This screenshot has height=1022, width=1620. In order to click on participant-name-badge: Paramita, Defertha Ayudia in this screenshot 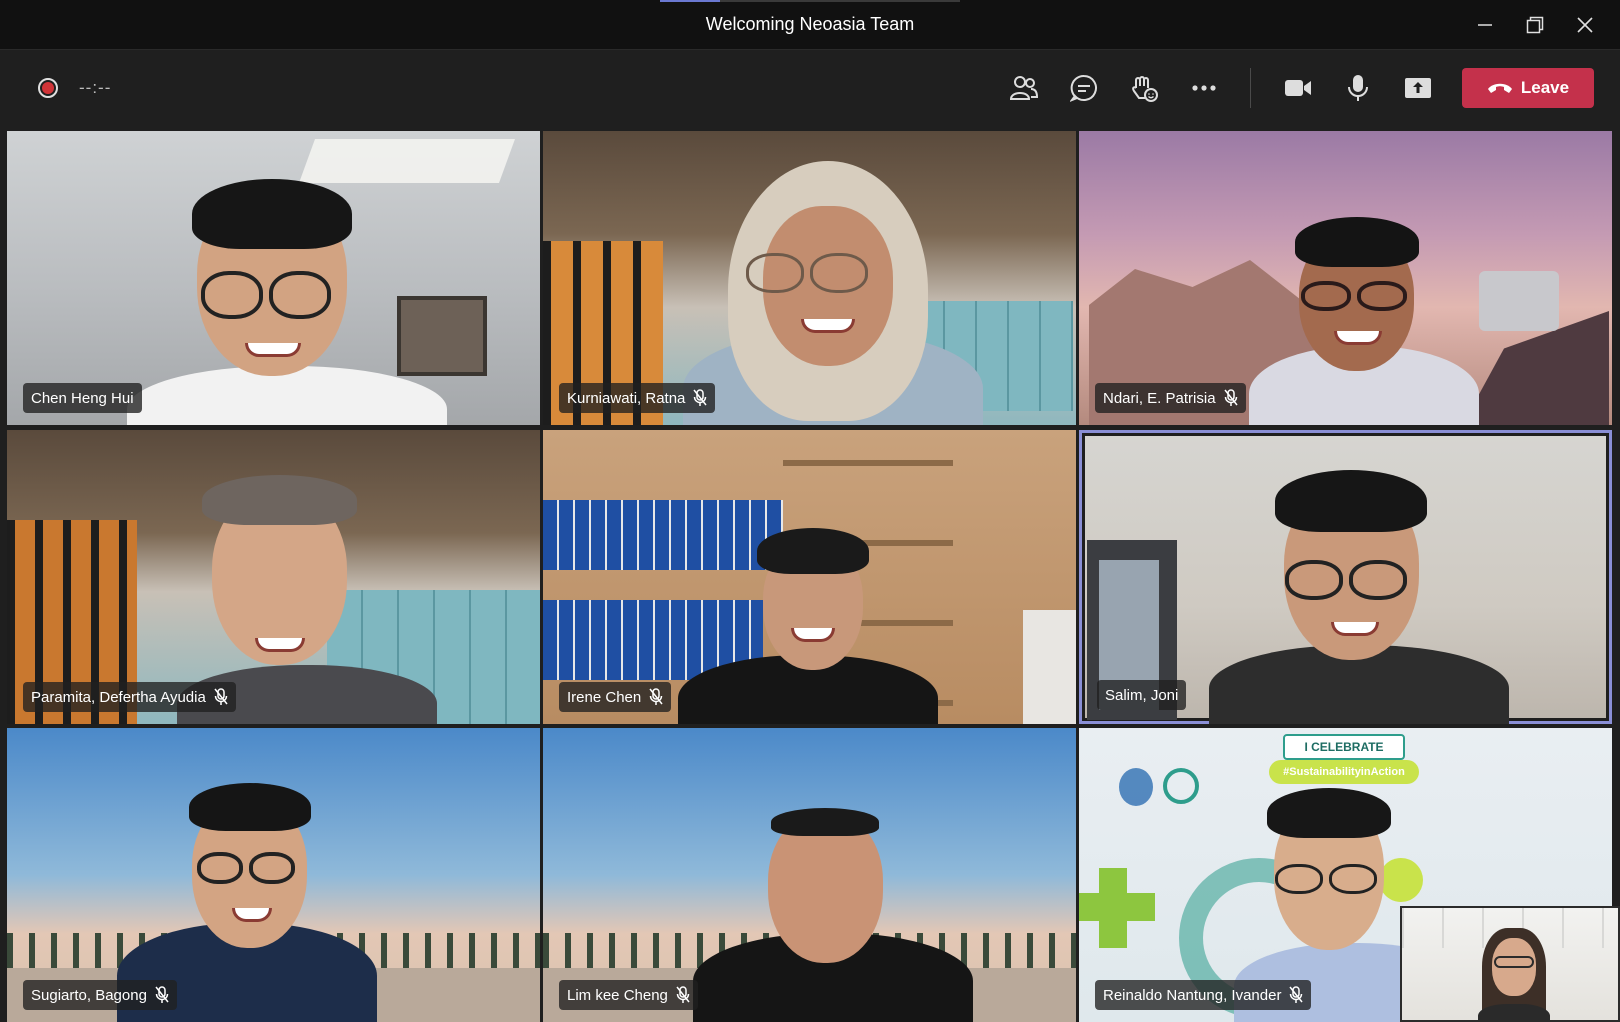, I will do `click(129, 697)`.